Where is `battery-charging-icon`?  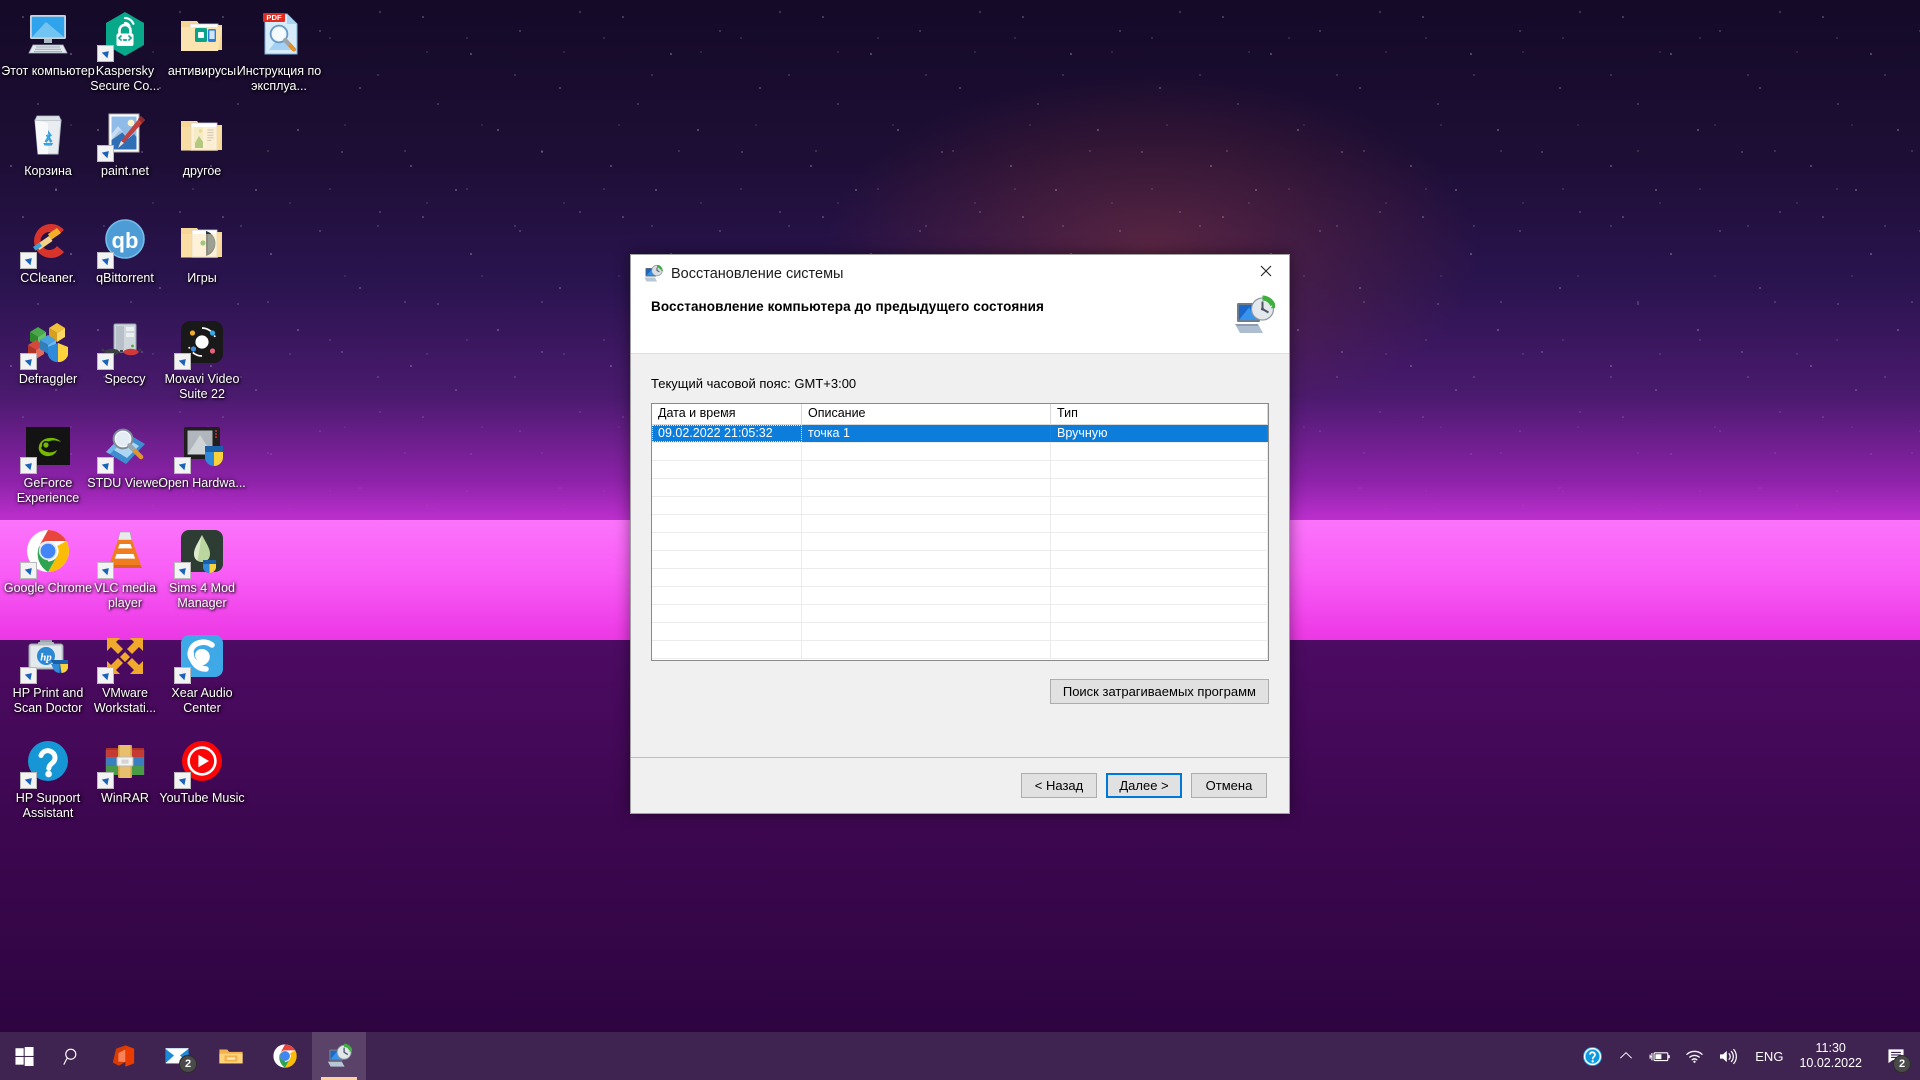
battery-charging-icon is located at coordinates (1660, 1056).